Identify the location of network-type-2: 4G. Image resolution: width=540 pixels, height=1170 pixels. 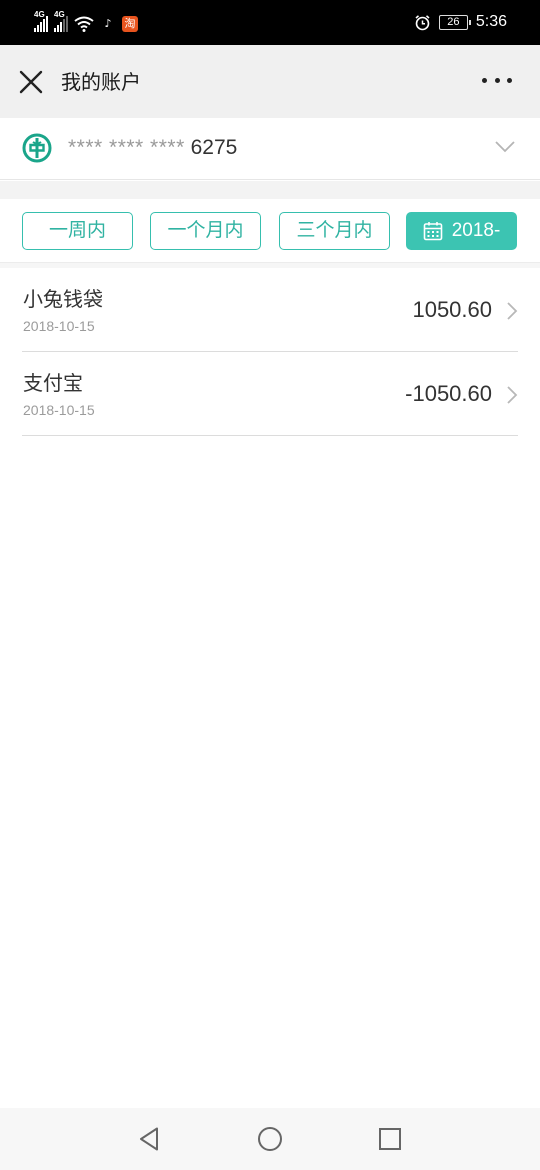
(59, 14).